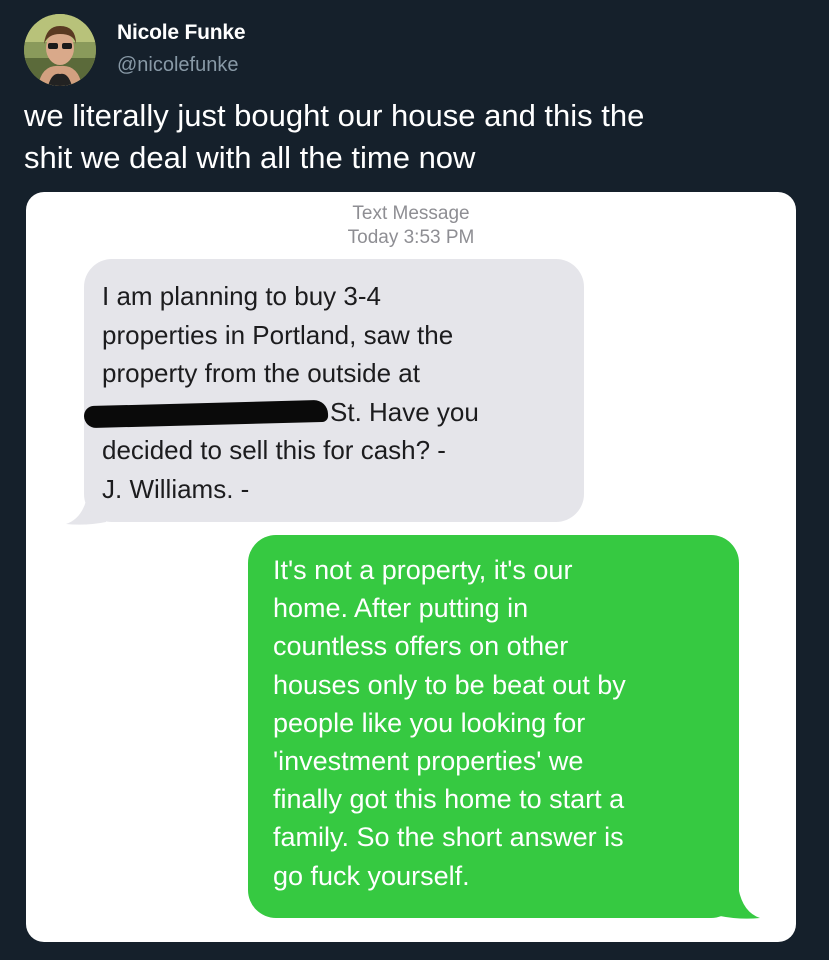 Image resolution: width=829 pixels, height=960 pixels. I want to click on outgoing-message-line: 'investment properties' we, so click(428, 761).